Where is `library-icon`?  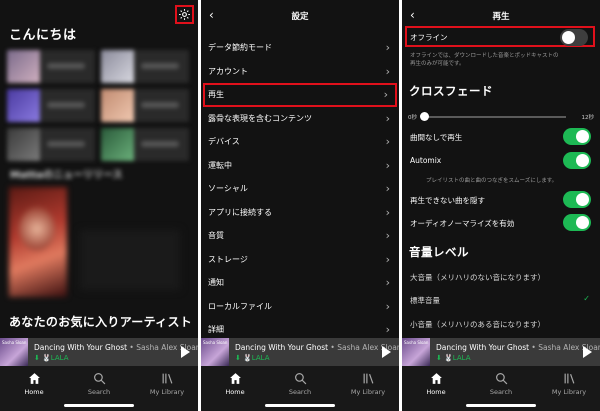 library-icon is located at coordinates (368, 378).